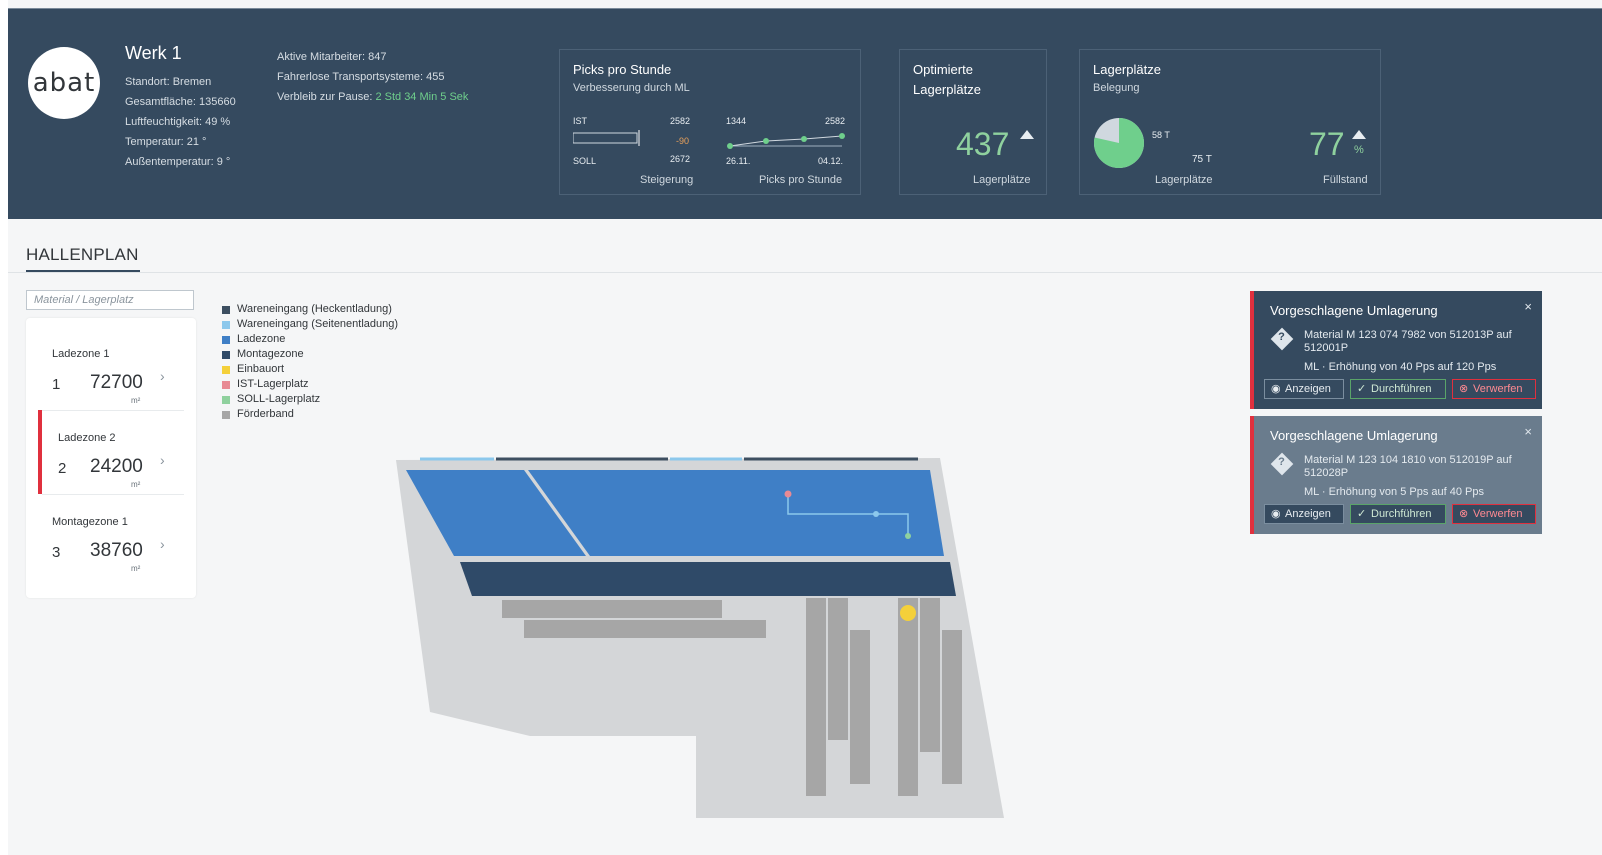  Describe the element at coordinates (180, 102) in the screenshot. I see `plant-area: Gesamtfläche: 135660` at that location.